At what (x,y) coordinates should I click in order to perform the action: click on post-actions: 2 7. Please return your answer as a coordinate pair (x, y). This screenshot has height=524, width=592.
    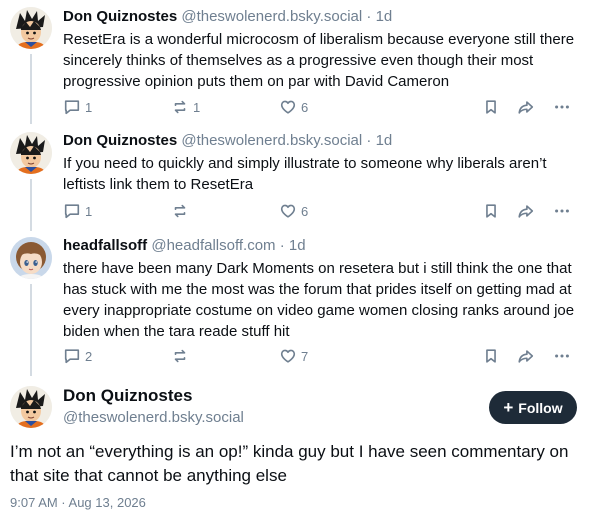
    Looking at the image, I should click on (323, 356).